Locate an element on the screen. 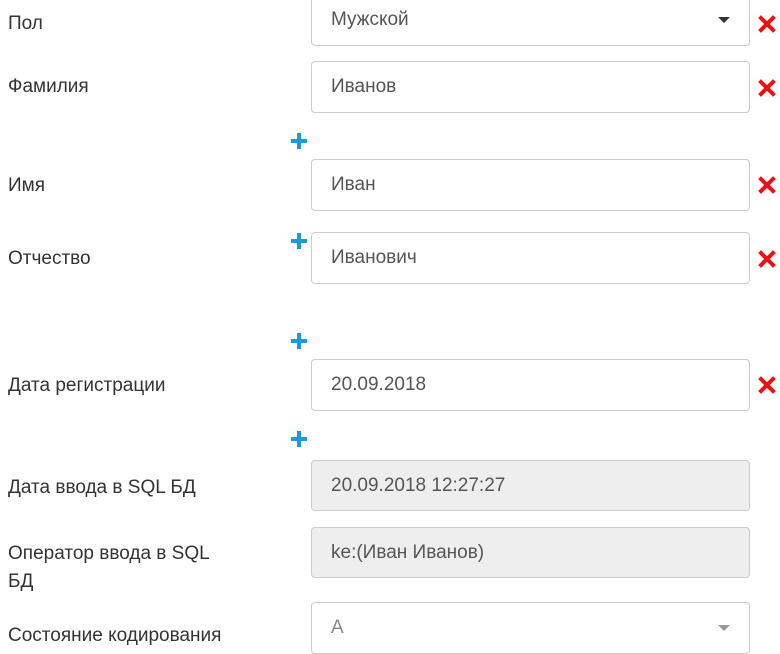 Image resolution: width=780 pixels, height=654 pixels. patronymic-input: Иванович is located at coordinates (530, 258).